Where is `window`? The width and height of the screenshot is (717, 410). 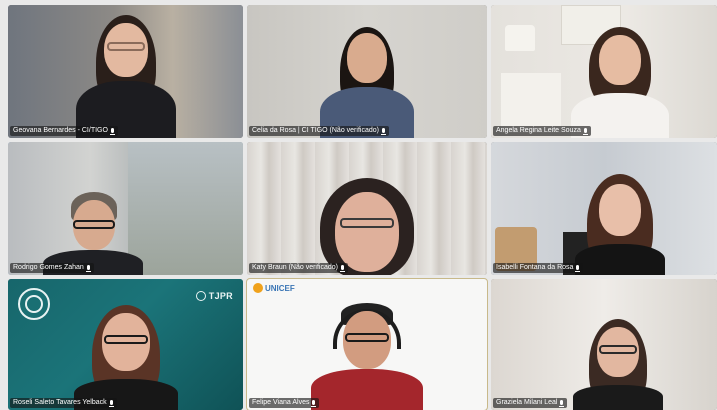
window is located at coordinates (185, 208).